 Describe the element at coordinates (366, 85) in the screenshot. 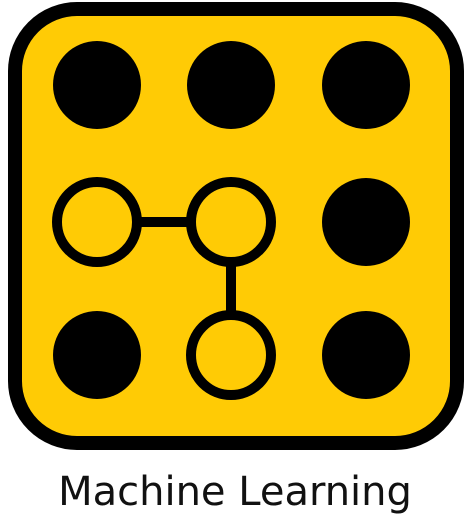

I see `node-filled-r1-c3` at that location.